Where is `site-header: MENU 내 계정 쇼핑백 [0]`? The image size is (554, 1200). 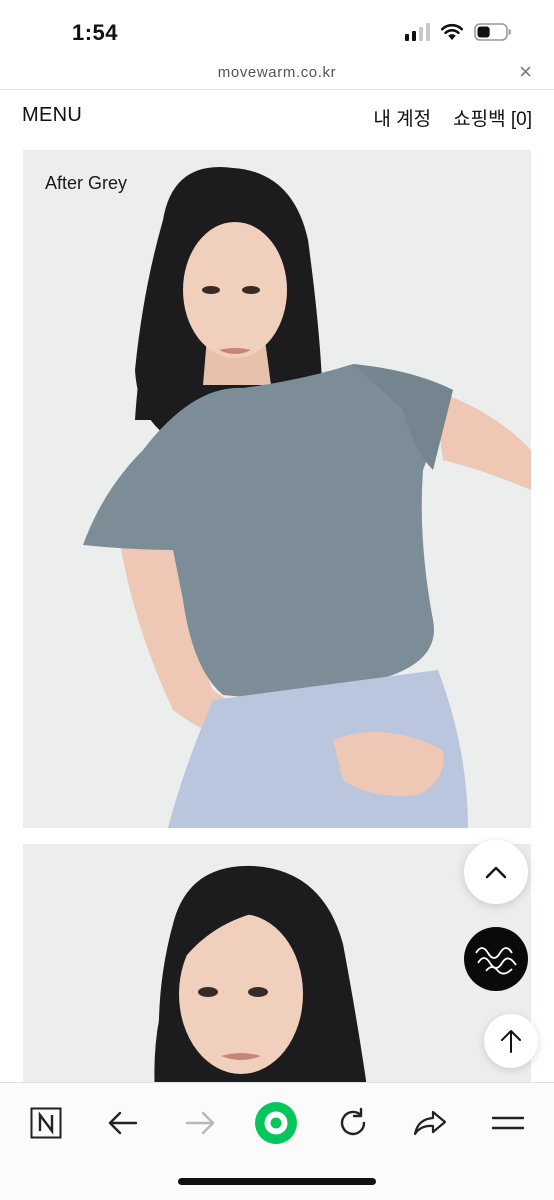
site-header: MENU 내 계정 쇼핑백 [0] is located at coordinates (277, 116).